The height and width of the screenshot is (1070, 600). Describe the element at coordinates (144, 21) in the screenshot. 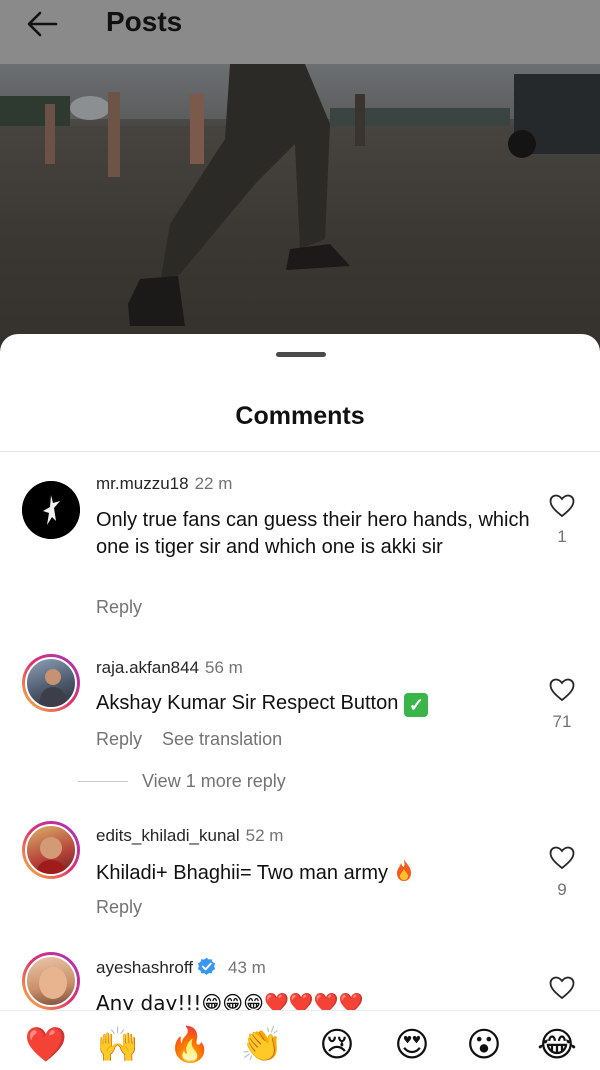

I see `page-title: Posts` at that location.